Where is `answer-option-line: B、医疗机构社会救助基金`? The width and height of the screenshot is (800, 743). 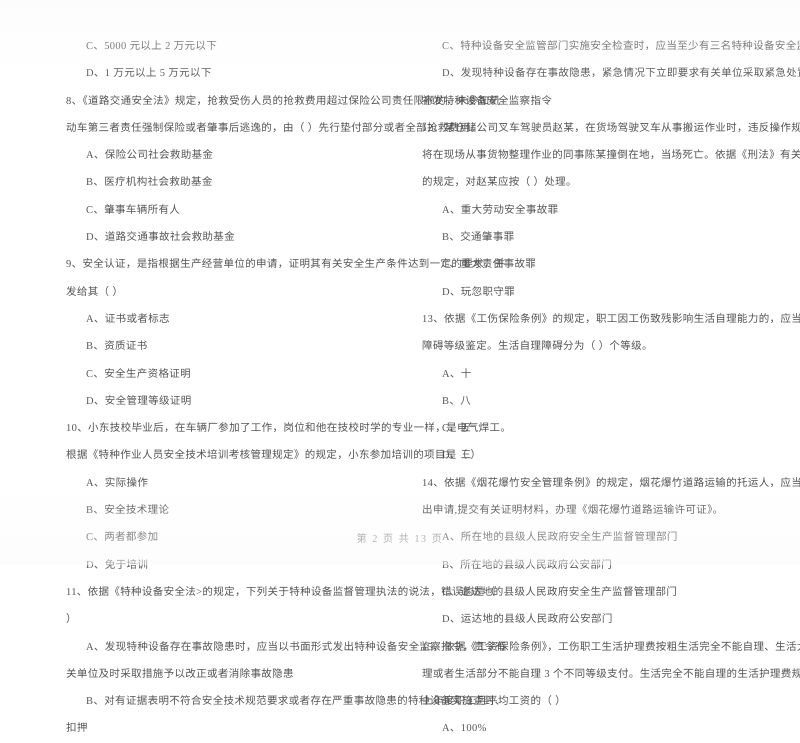
answer-option-line: B、医疗机构社会救助基金 is located at coordinates (149, 183).